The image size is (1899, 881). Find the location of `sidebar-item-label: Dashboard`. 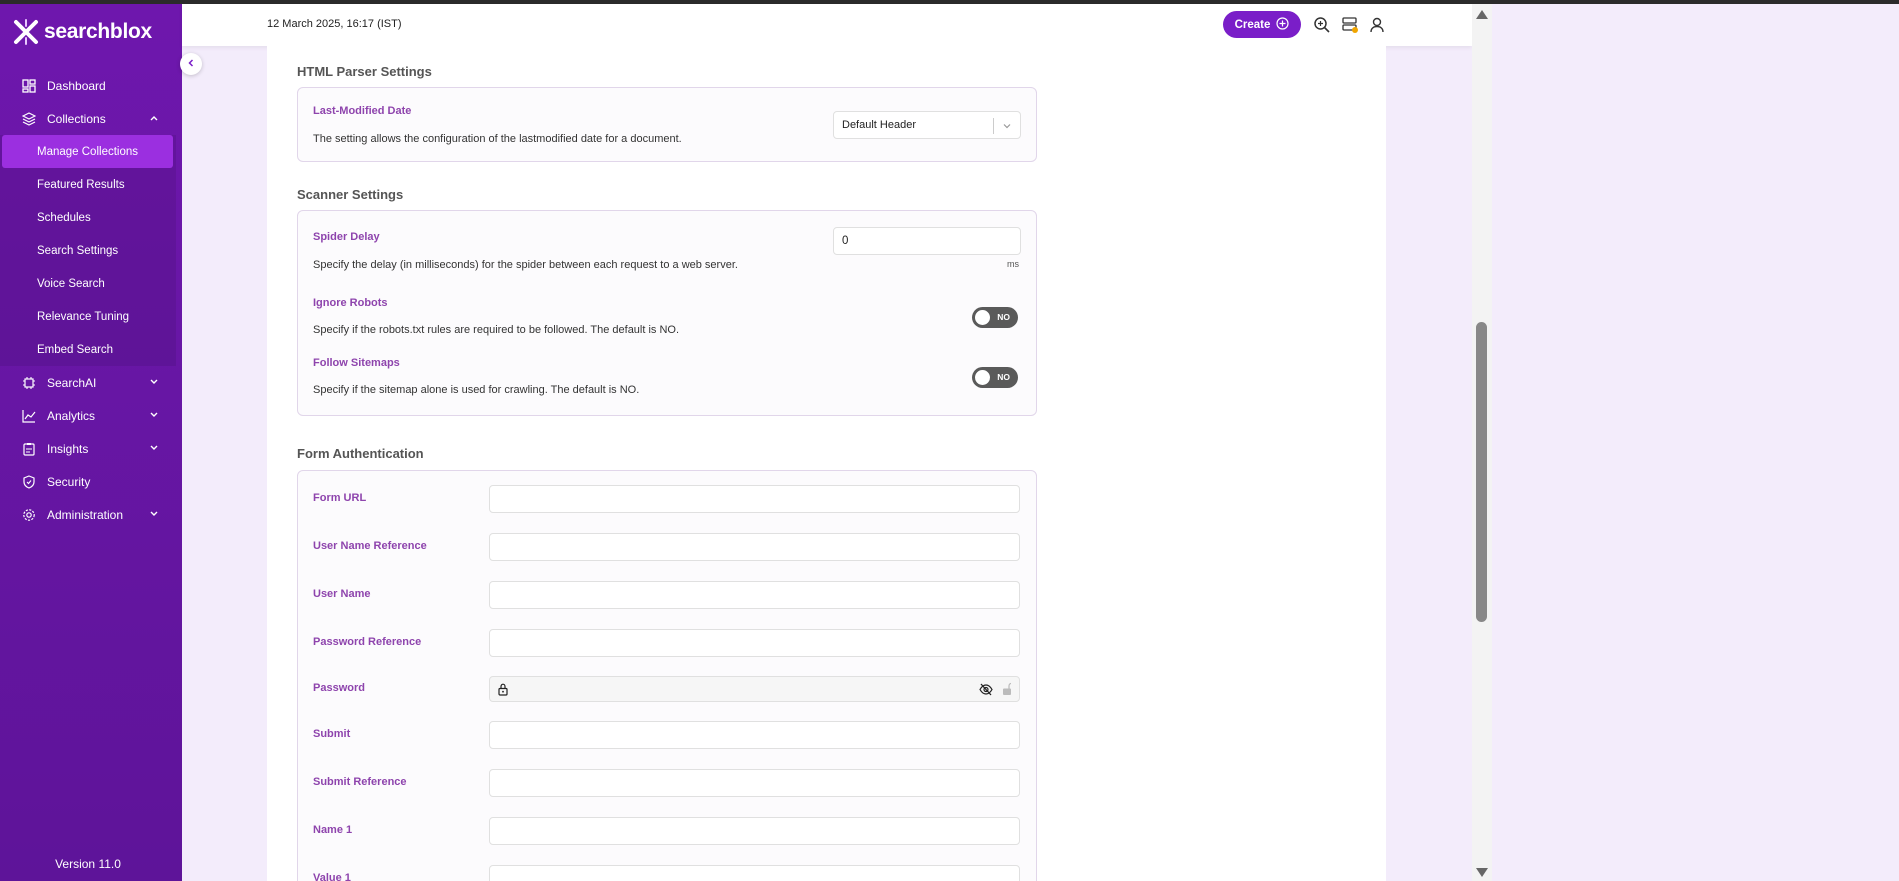

sidebar-item-label: Dashboard is located at coordinates (76, 85).